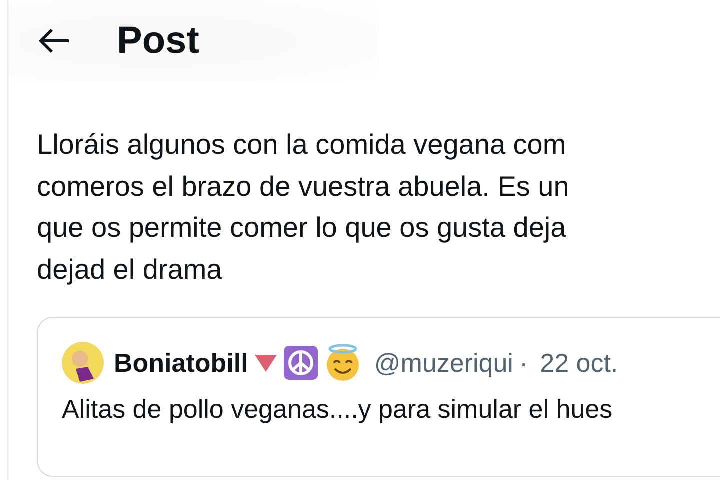 The height and width of the screenshot is (480, 720). Describe the element at coordinates (338, 409) in the screenshot. I see `quoted-post-text: Alitas de pollo veganas....y para simular el hues` at that location.